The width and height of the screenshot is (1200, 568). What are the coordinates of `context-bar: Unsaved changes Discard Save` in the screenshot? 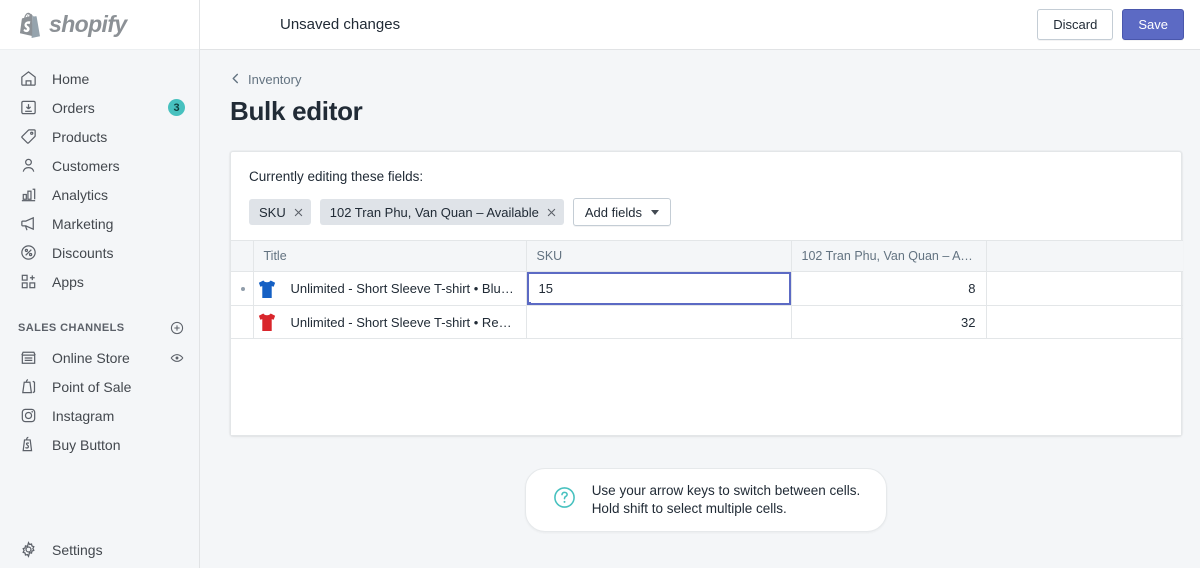 It's located at (700, 25).